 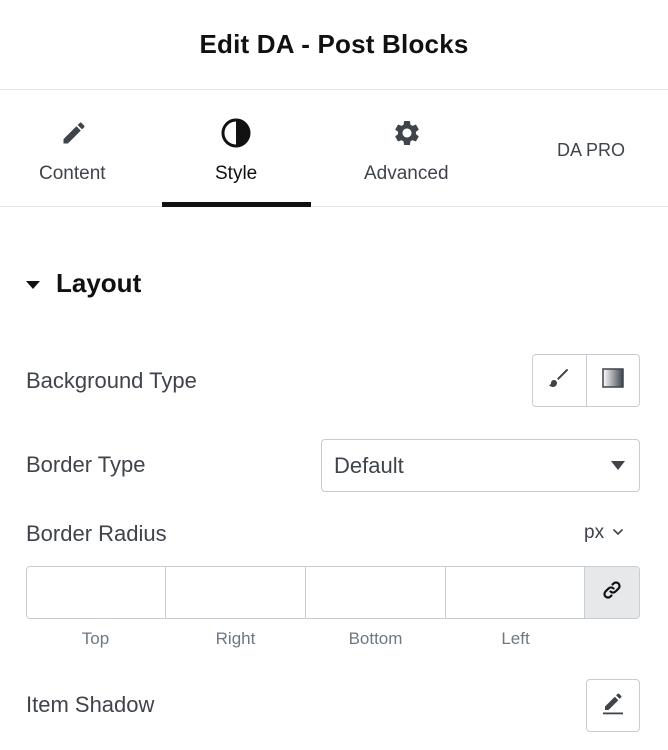 What do you see at coordinates (515, 638) in the screenshot?
I see `radius-left-label: Left` at bounding box center [515, 638].